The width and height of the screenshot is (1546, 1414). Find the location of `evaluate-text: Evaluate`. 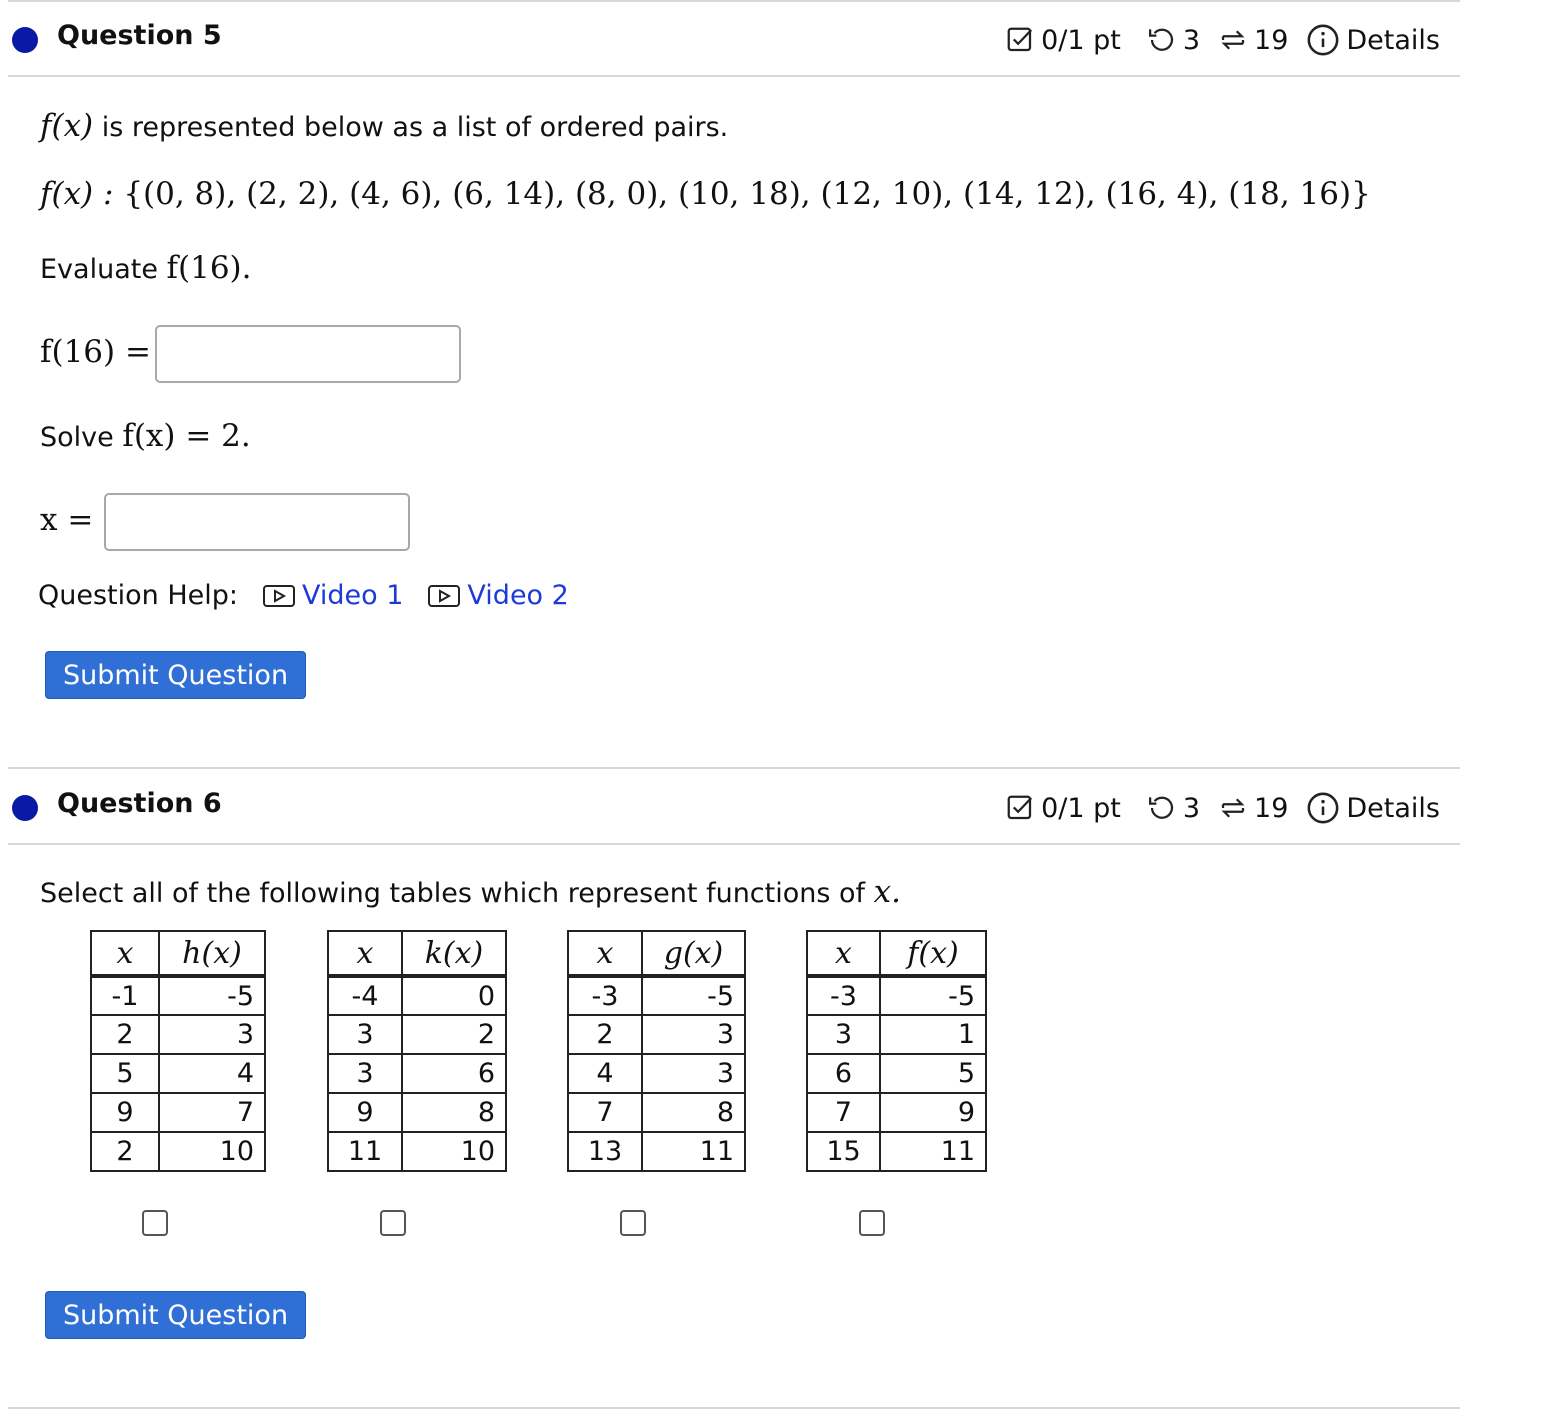

evaluate-text: Evaluate is located at coordinates (103, 269).